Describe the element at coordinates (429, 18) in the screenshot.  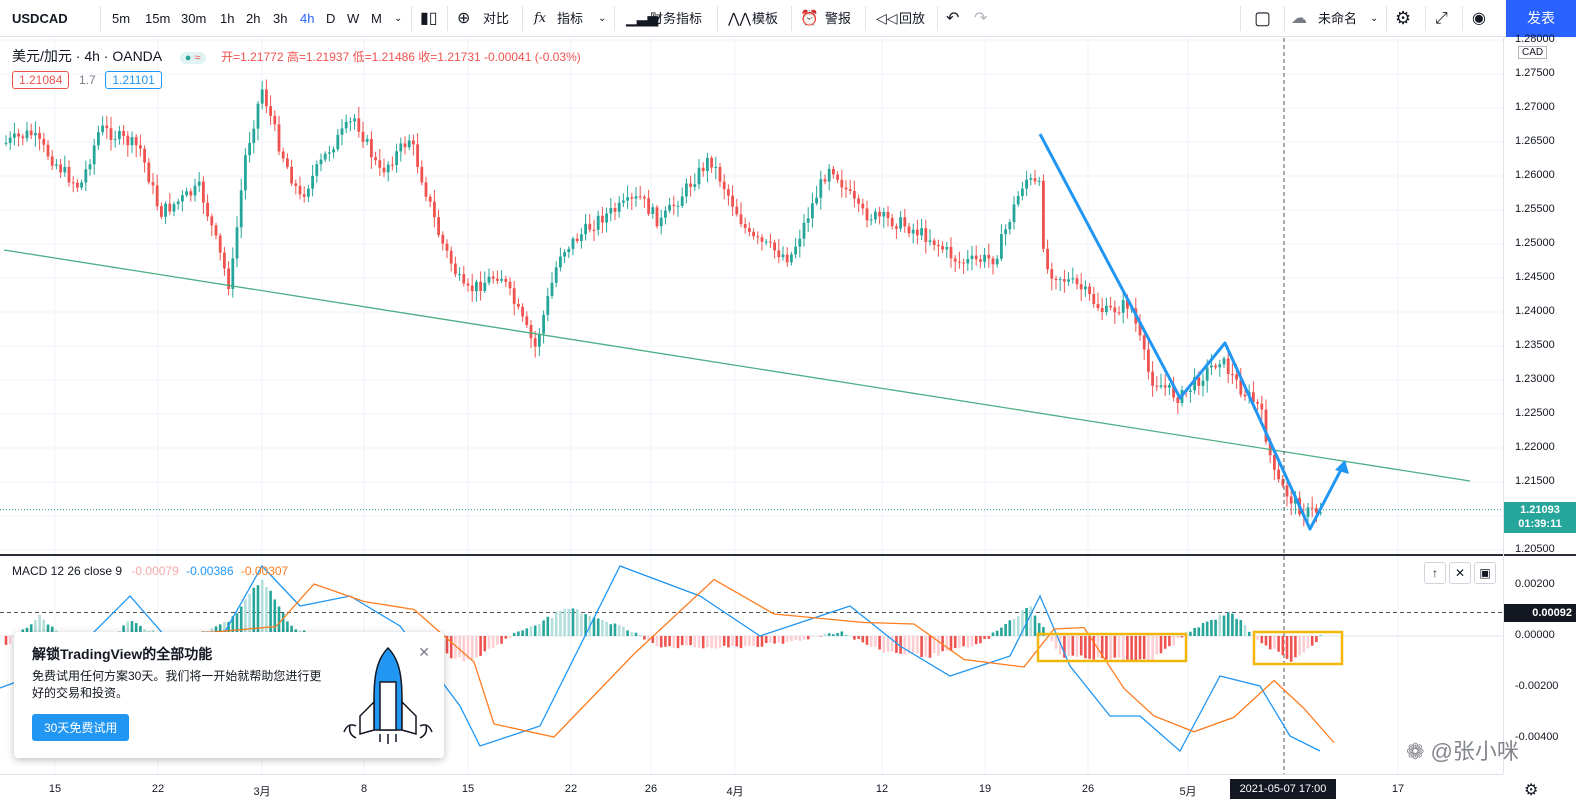
I see `candle-style-icon: ▮▯` at that location.